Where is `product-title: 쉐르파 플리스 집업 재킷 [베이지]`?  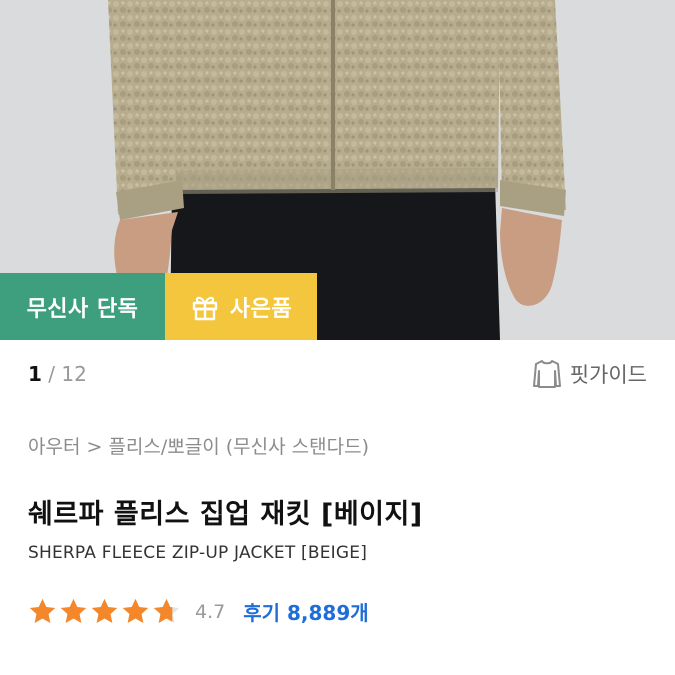
product-title: 쉐르파 플리스 집업 재킷 [베이지] is located at coordinates (225, 514).